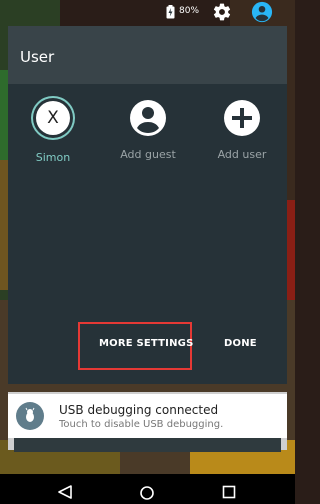  What do you see at coordinates (139, 410) in the screenshot?
I see `notification-title: USB debugging connected` at bounding box center [139, 410].